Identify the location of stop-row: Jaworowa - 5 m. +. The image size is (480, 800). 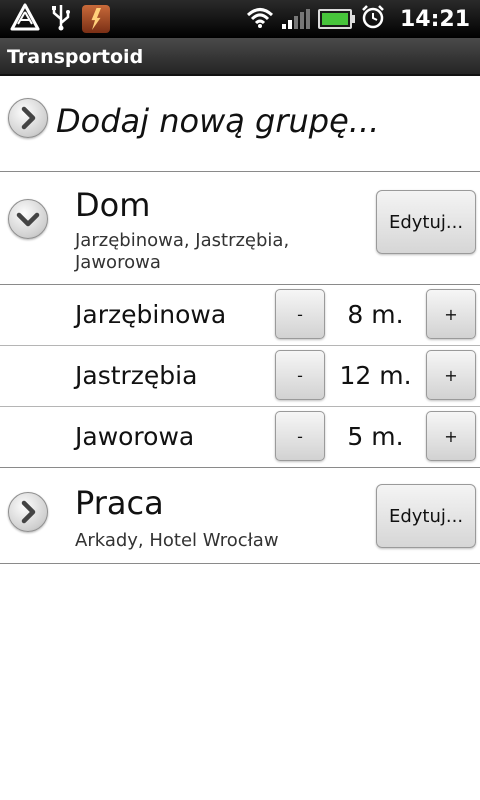
(240, 437).